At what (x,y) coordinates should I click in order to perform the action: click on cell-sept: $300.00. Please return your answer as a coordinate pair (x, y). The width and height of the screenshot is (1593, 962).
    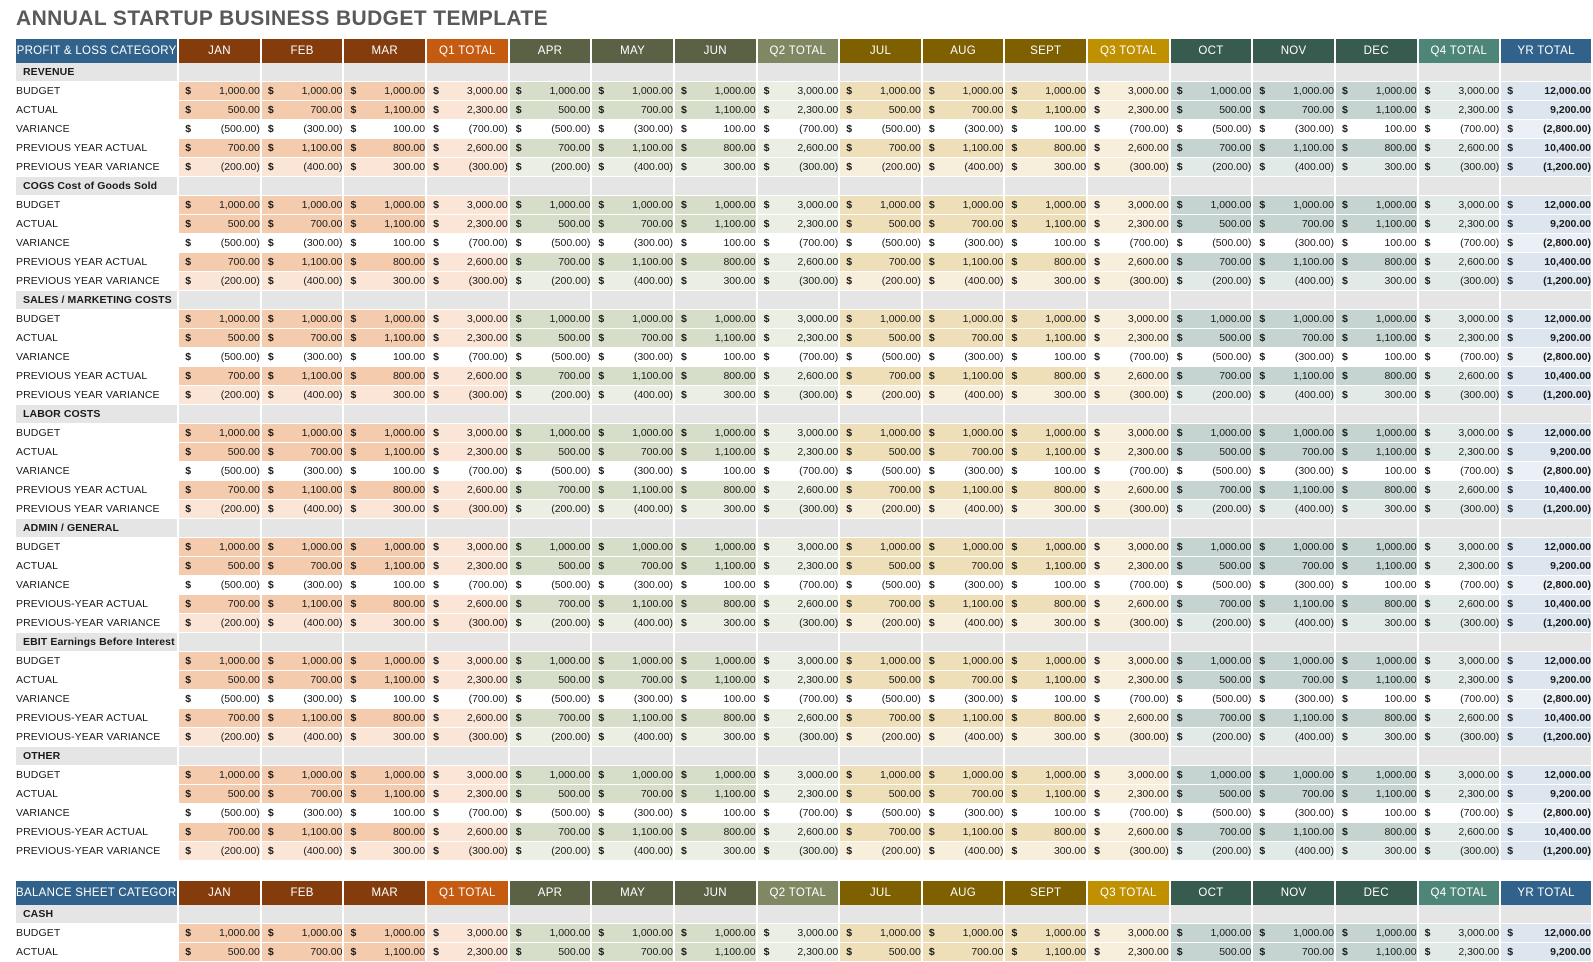
    Looking at the image, I should click on (1046, 509).